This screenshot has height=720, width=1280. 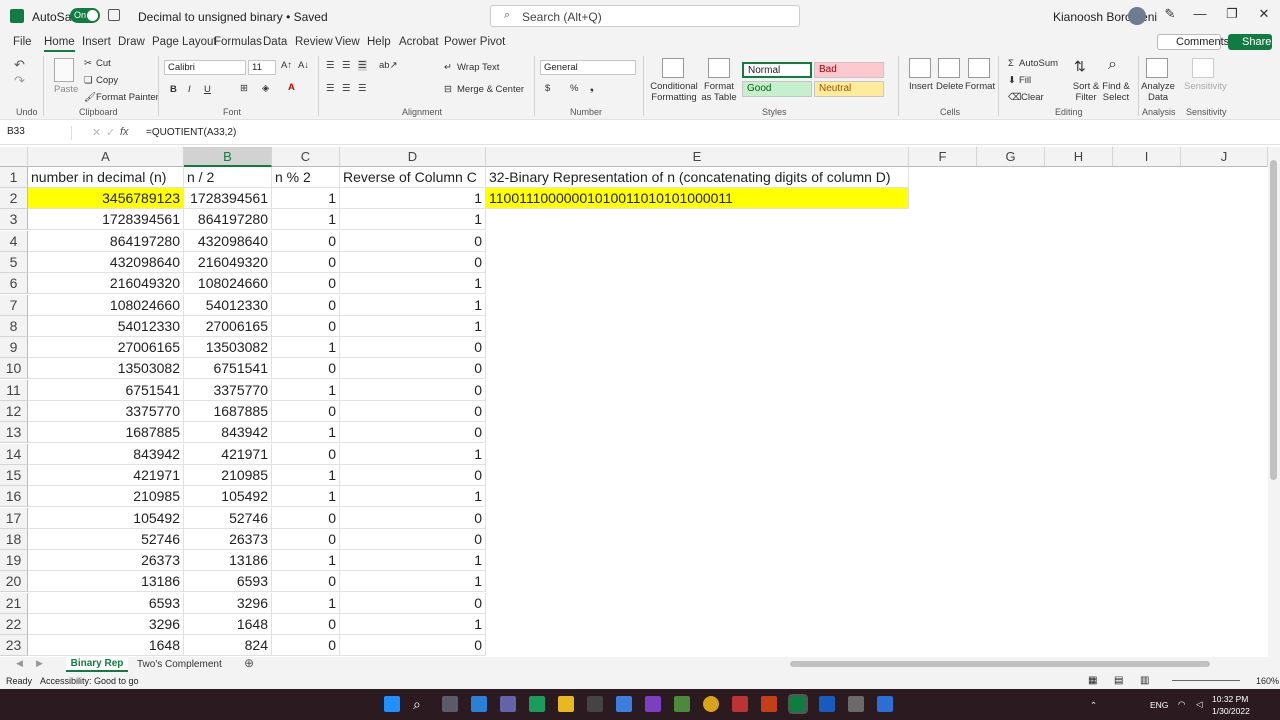 I want to click on format-cells-button: Format, so click(x=980, y=86).